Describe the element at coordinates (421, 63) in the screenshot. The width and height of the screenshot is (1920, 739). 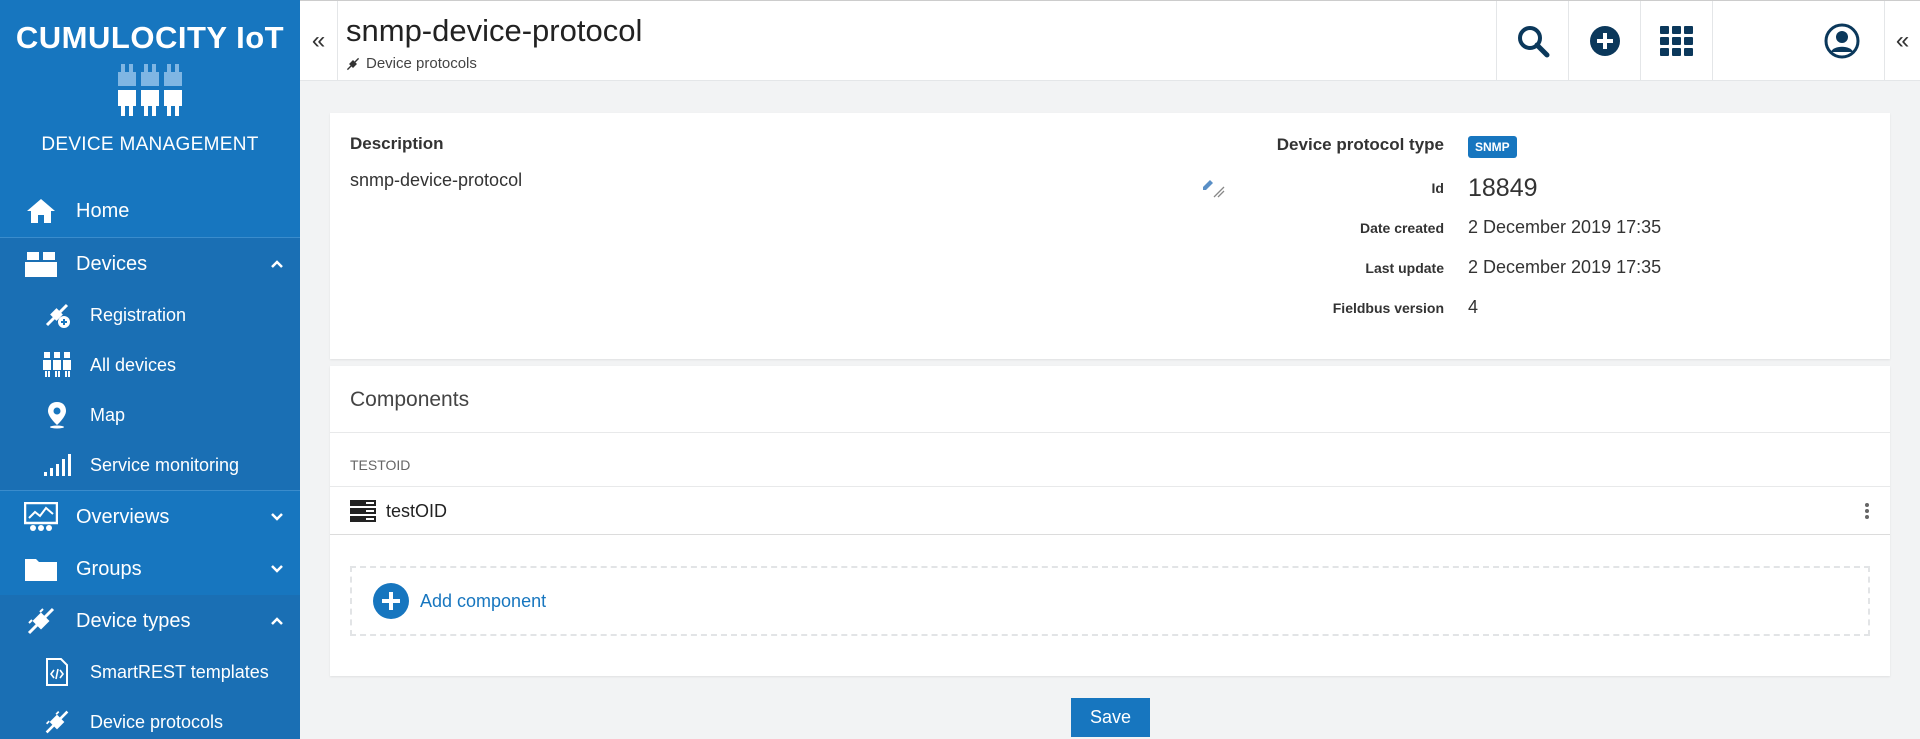
I see `breadcrumb-label: Device protocols` at that location.